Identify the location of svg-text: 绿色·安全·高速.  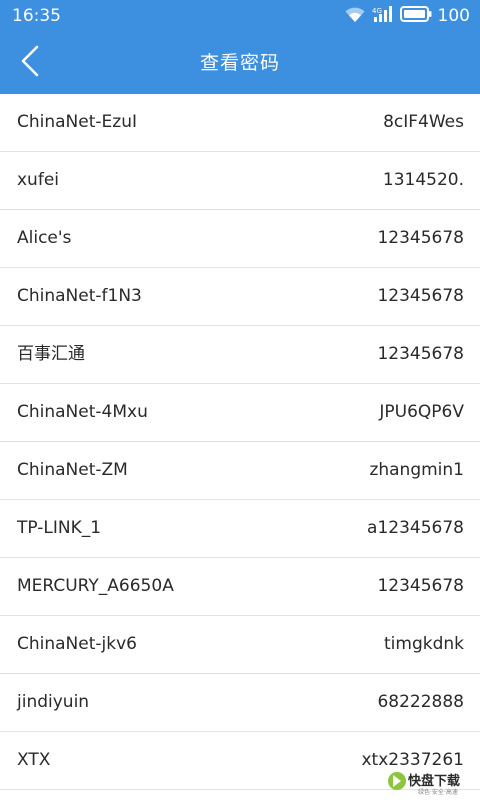
(438, 792).